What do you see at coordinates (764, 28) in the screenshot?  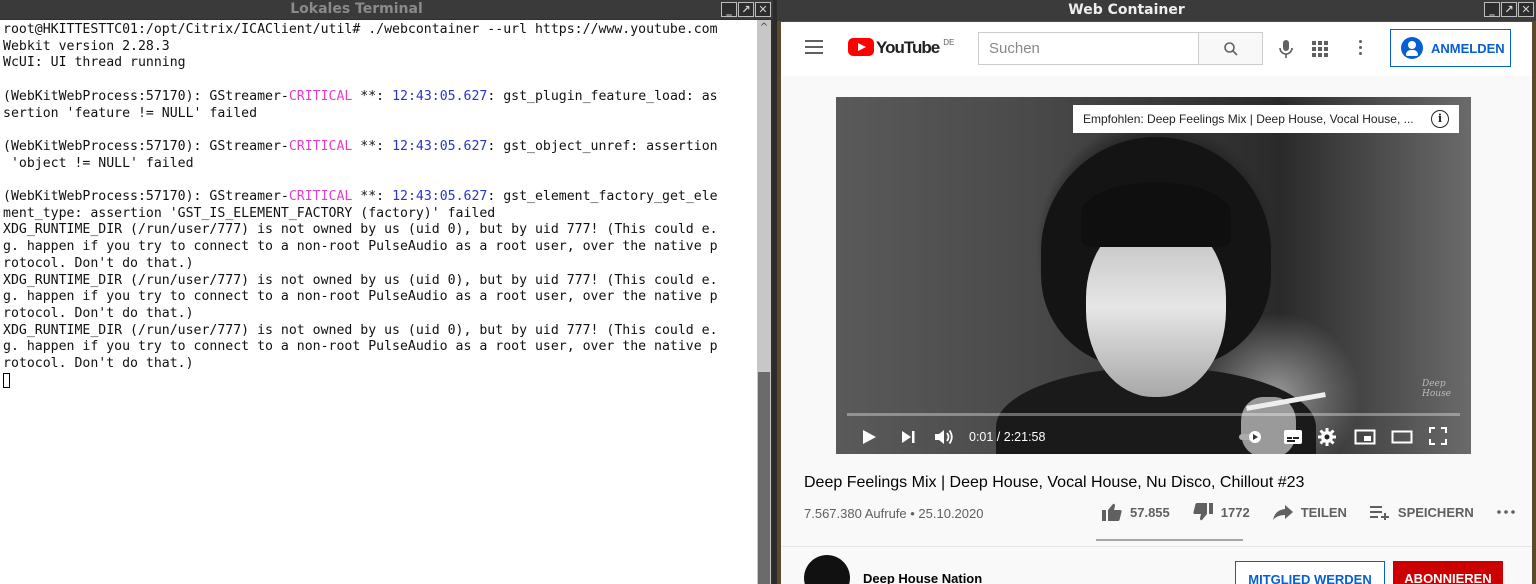 I see `scroll-up-icon: ^` at bounding box center [764, 28].